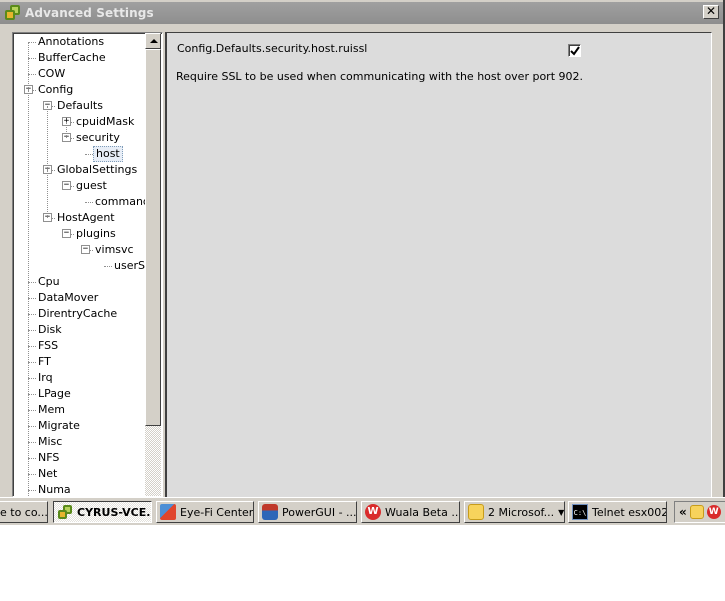 This screenshot has width=725, height=601. I want to click on tree-item: HostAgent, so click(86, 218).